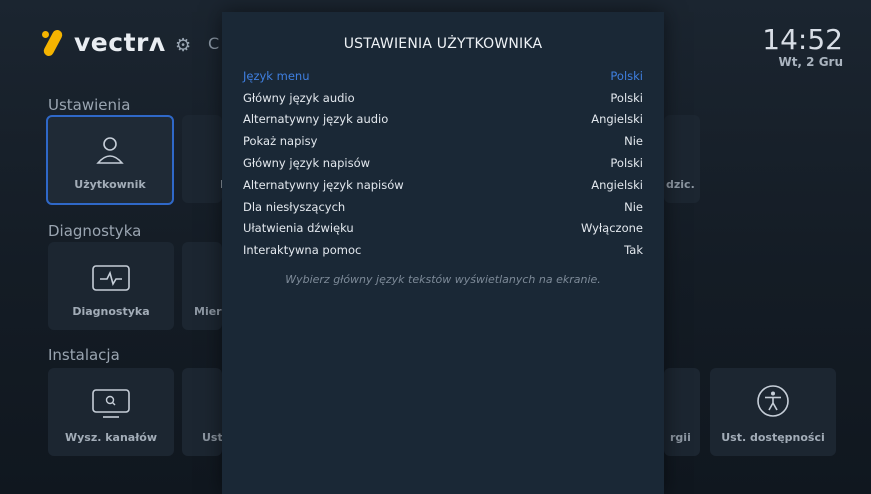 This screenshot has width=871, height=494. What do you see at coordinates (443, 141) in the screenshot?
I see `setting-row-show-subtitles: Pokaż napisy Nie` at bounding box center [443, 141].